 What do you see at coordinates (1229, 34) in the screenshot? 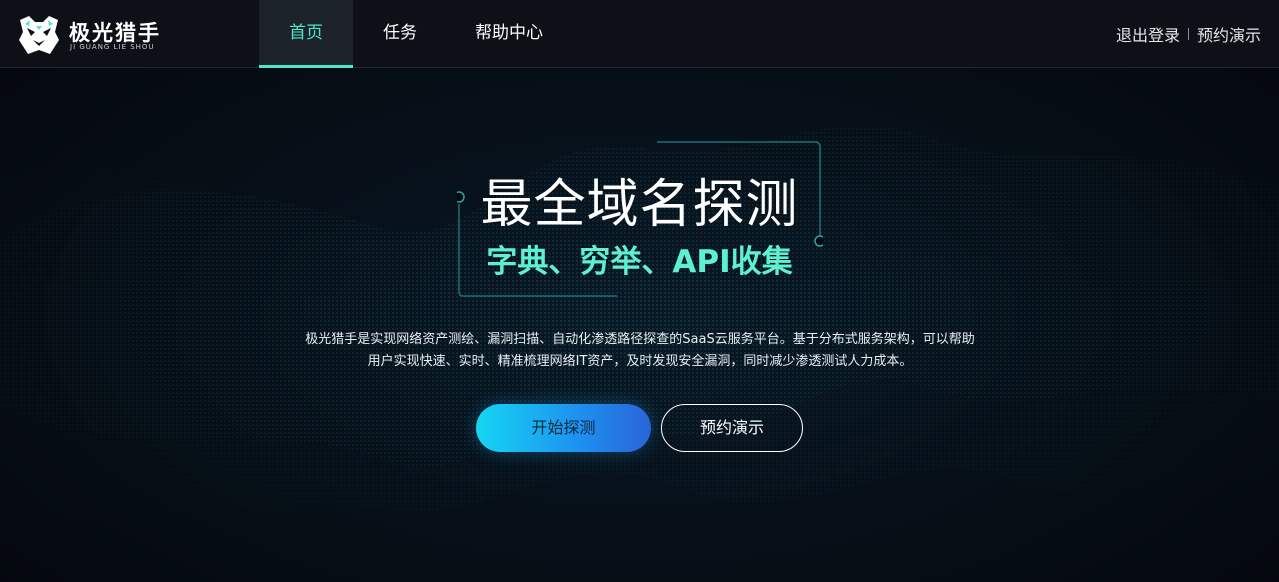
I see `book-demo-link: 预约演示` at bounding box center [1229, 34].